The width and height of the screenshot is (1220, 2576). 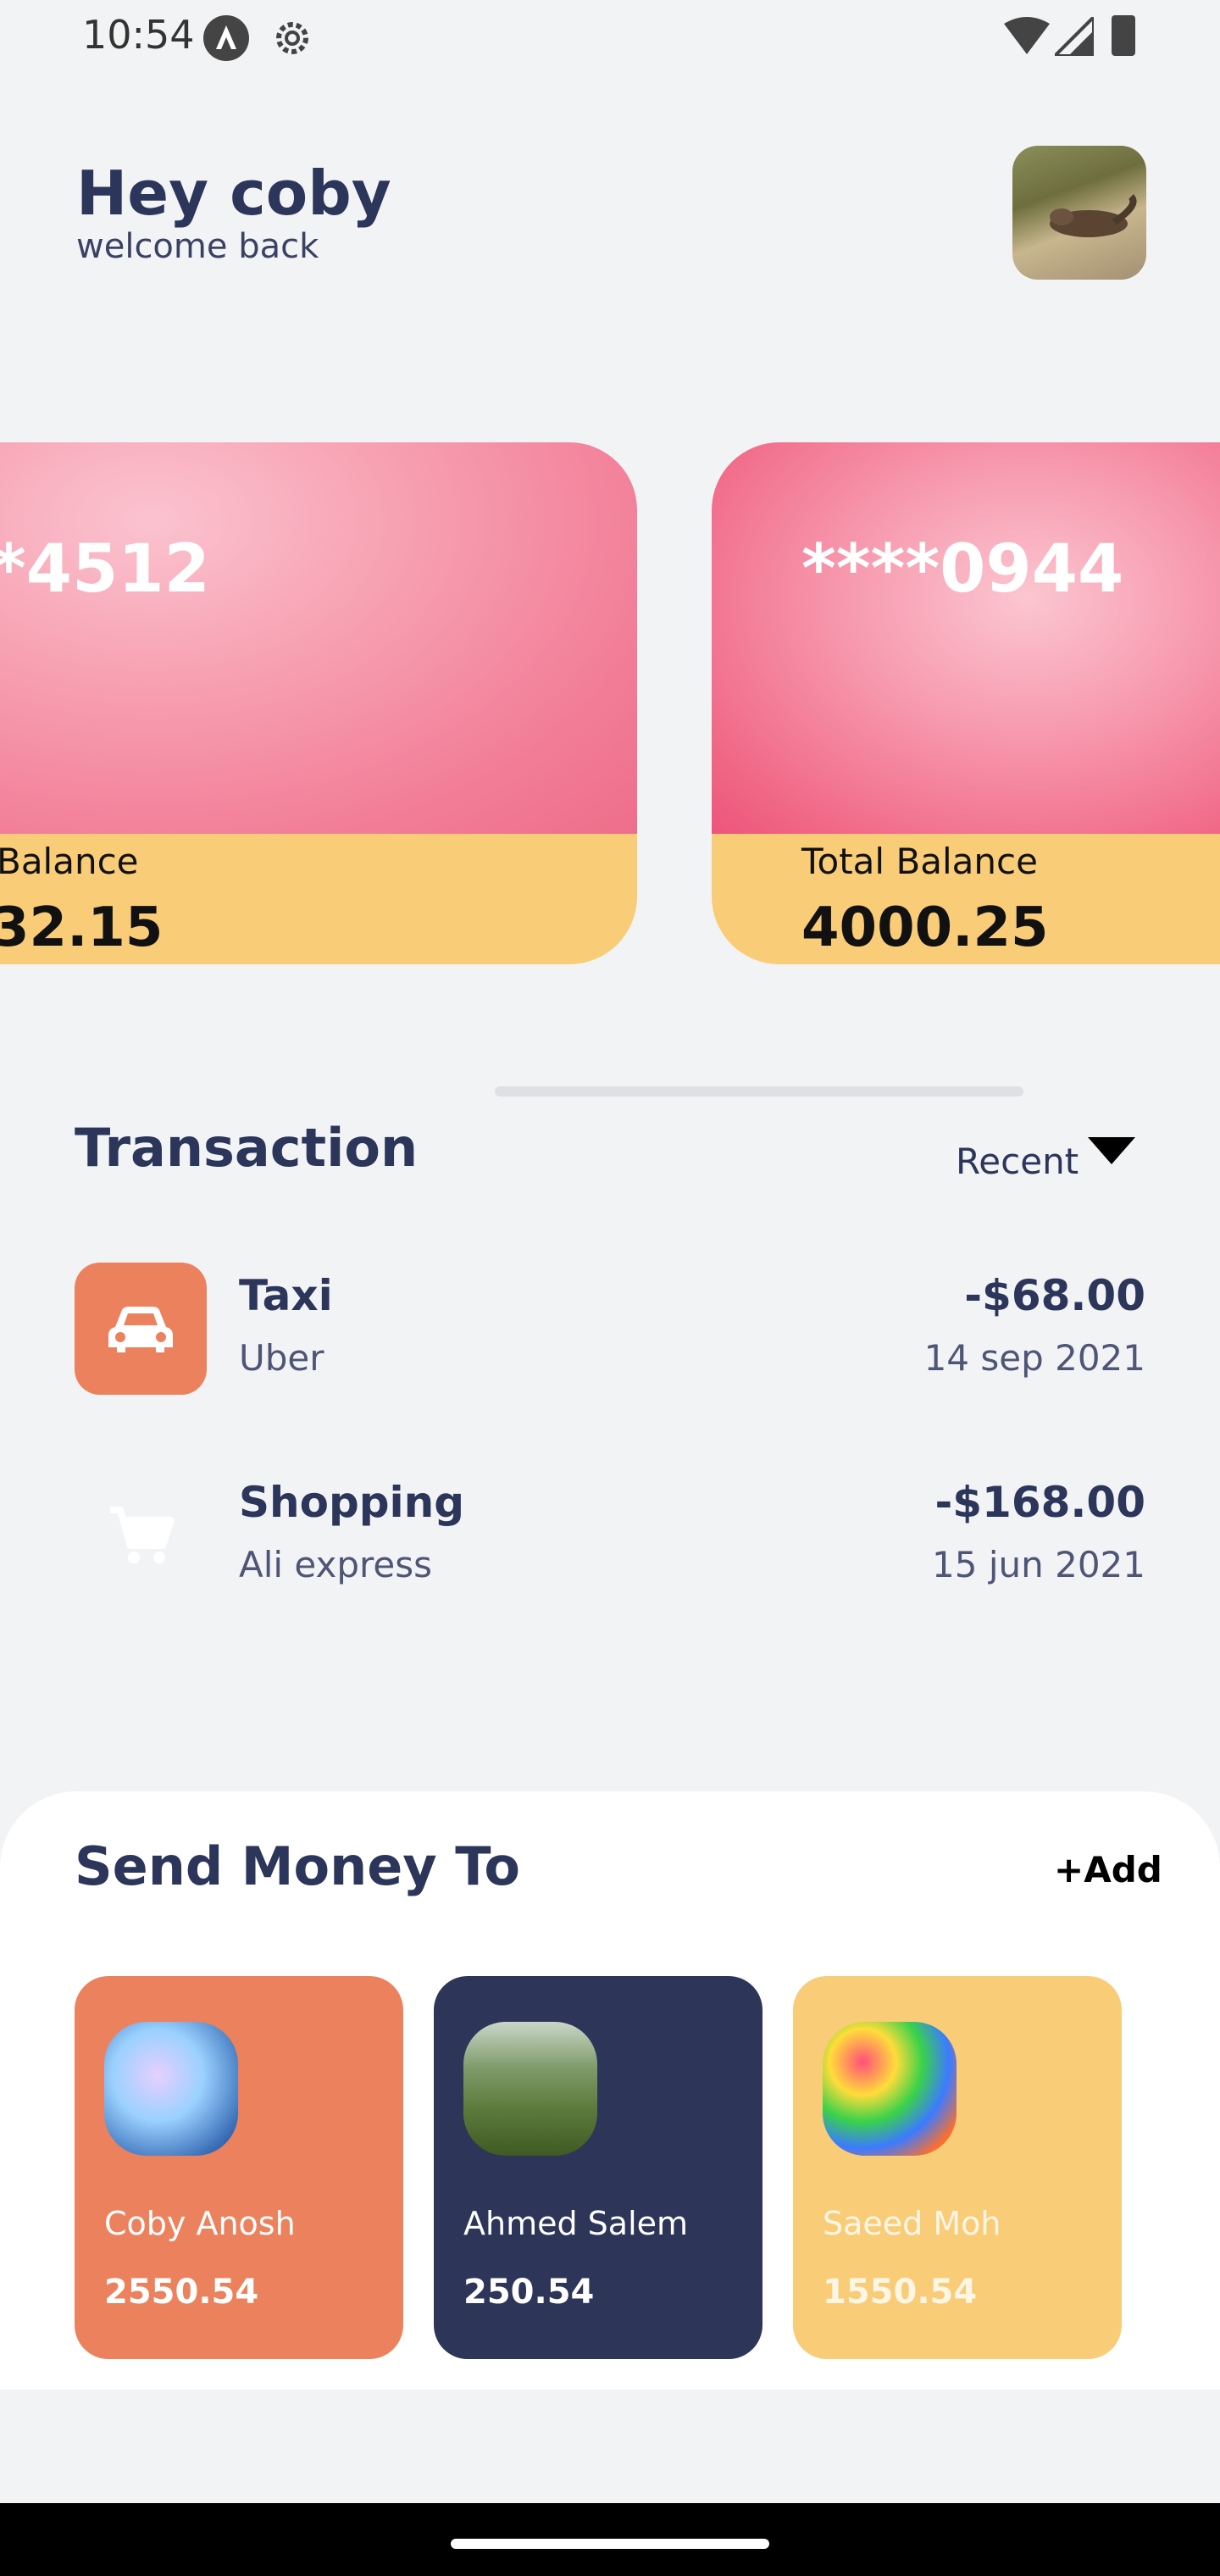 I want to click on transactions-title: Transaction, so click(x=247, y=1148).